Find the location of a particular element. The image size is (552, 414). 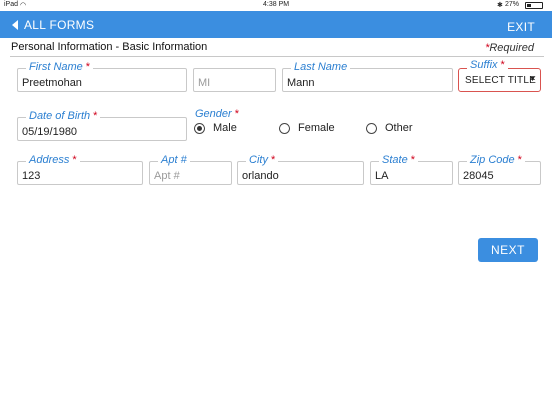

gender-option-label: Male is located at coordinates (225, 128).